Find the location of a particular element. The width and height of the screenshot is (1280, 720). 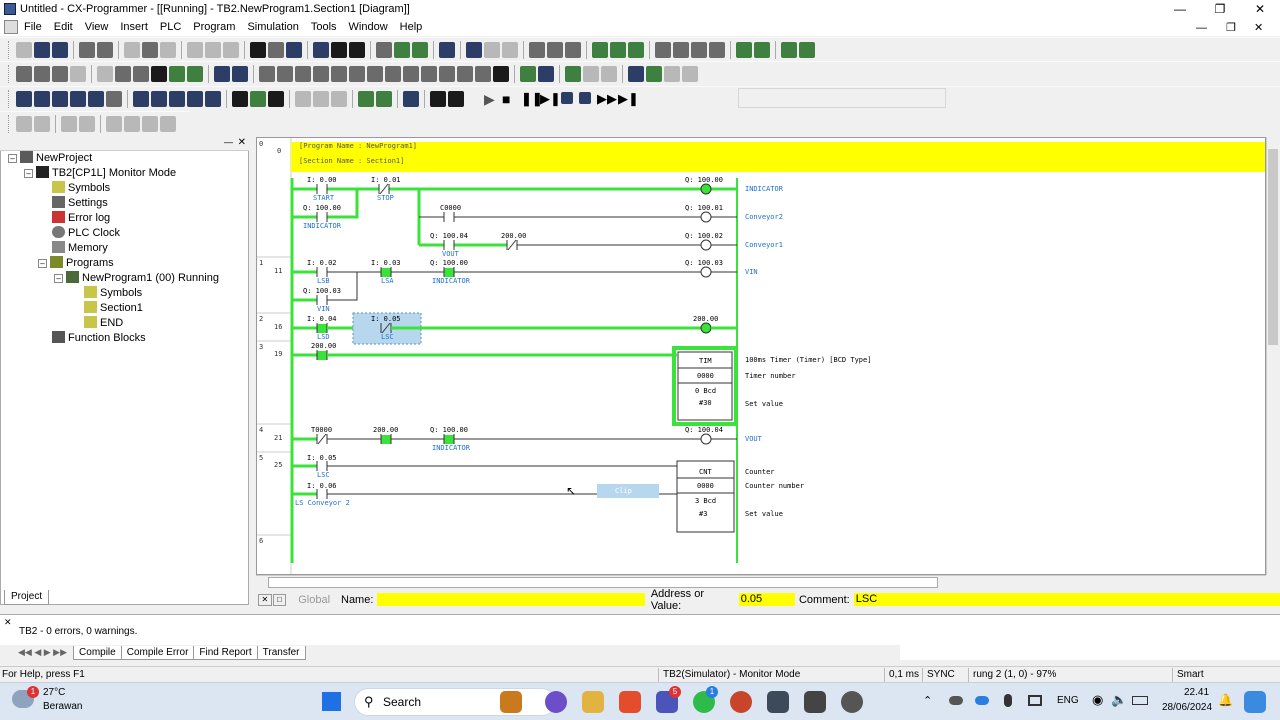

line-connect-icon is located at coordinates (483, 73).